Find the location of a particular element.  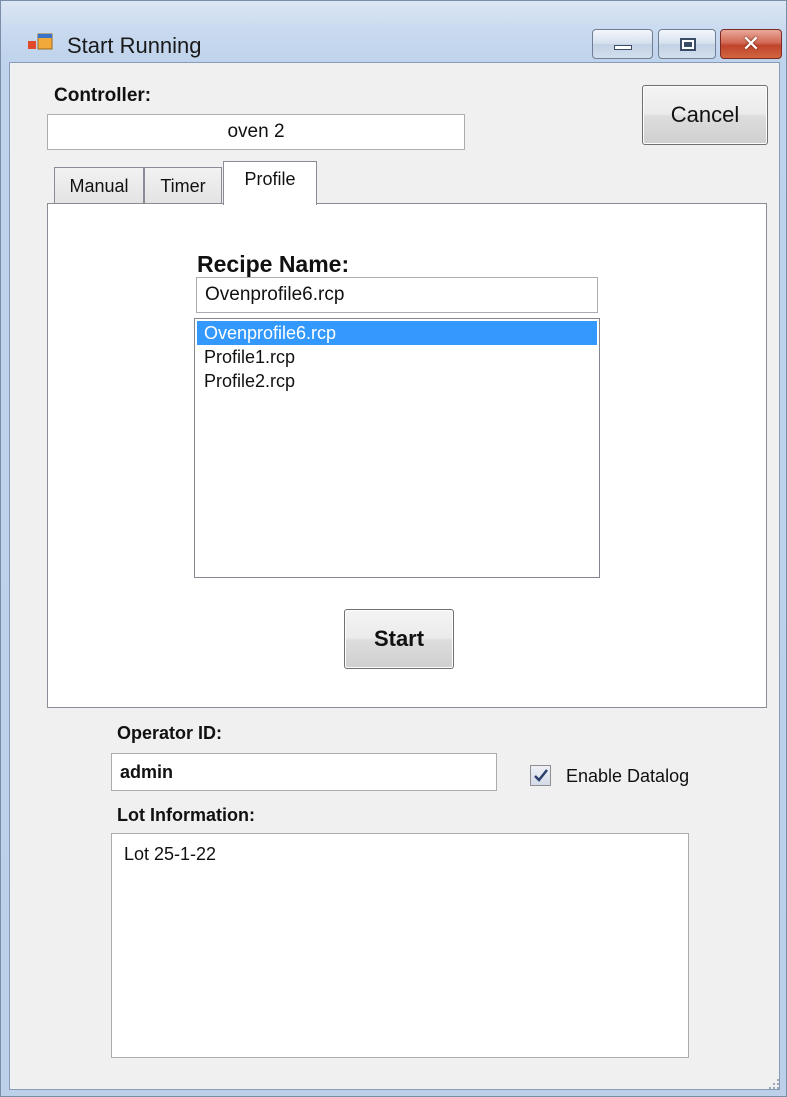

list-item: Profile1.rcp is located at coordinates (397, 357).